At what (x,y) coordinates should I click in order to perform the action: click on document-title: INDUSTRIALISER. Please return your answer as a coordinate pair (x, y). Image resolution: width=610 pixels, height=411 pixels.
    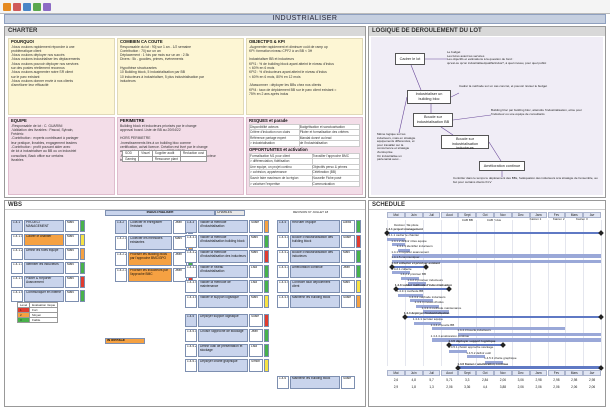
    Looking at the image, I should click on (305, 19).